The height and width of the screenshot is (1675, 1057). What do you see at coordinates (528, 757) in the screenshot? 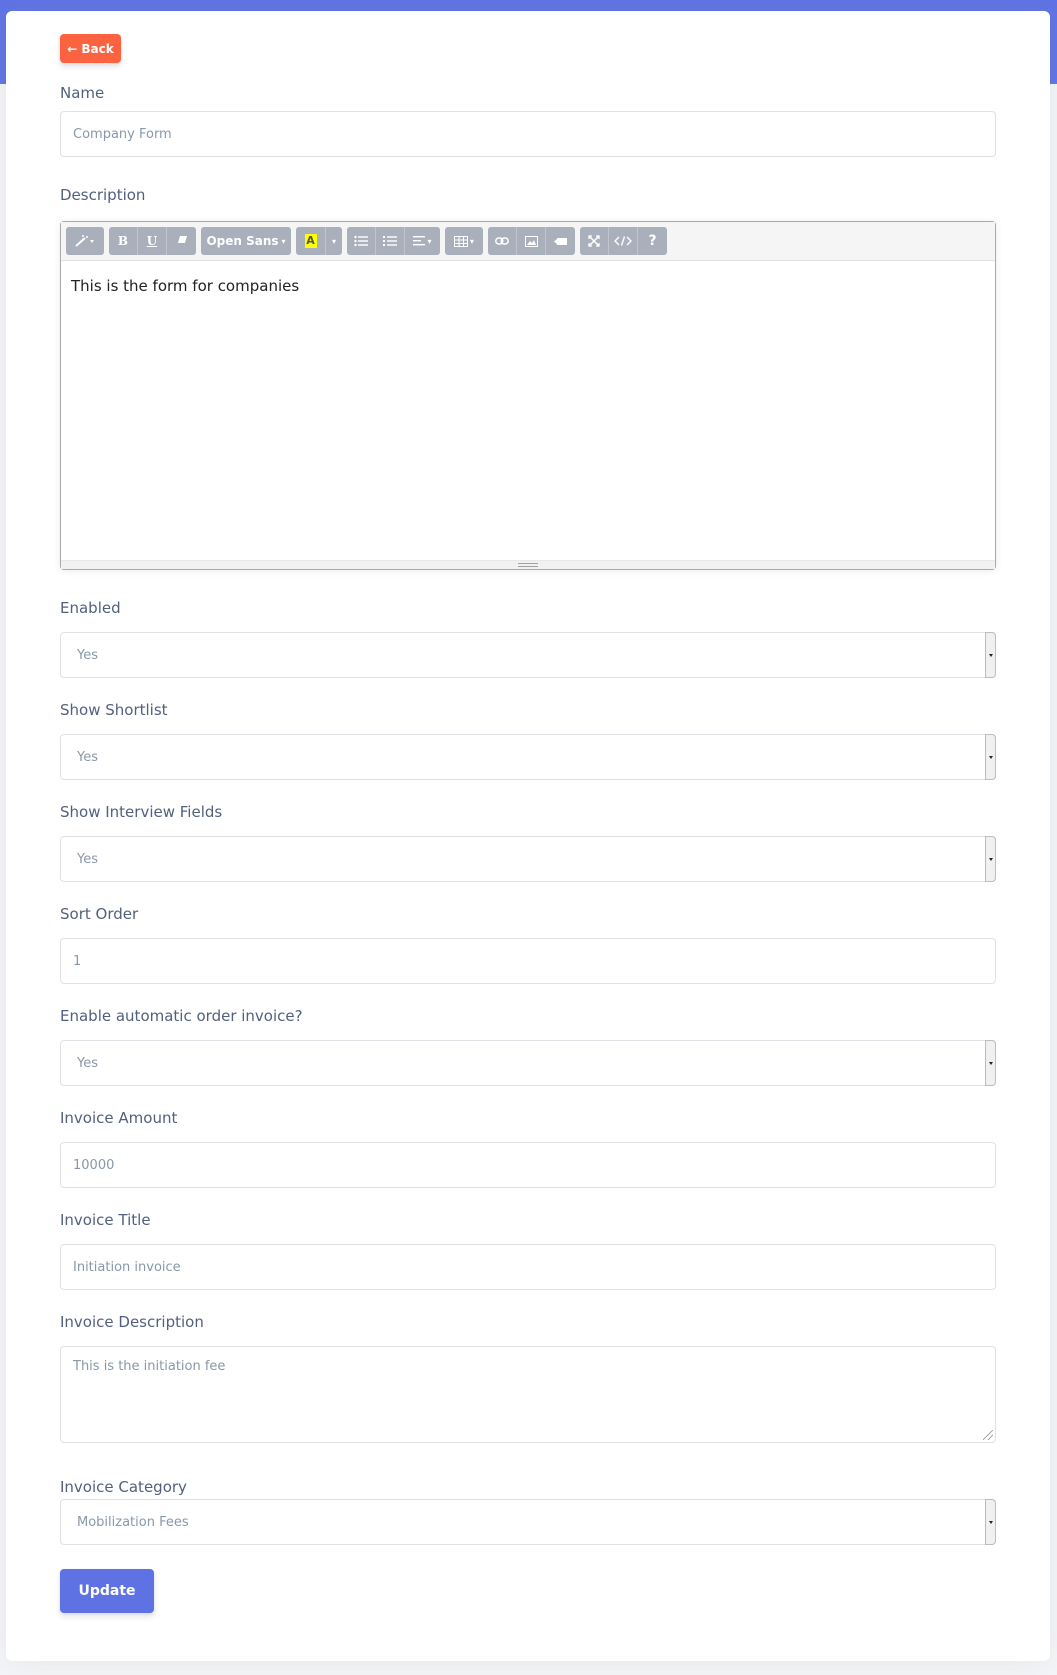
I see `show-shortlist-select: Yes` at bounding box center [528, 757].